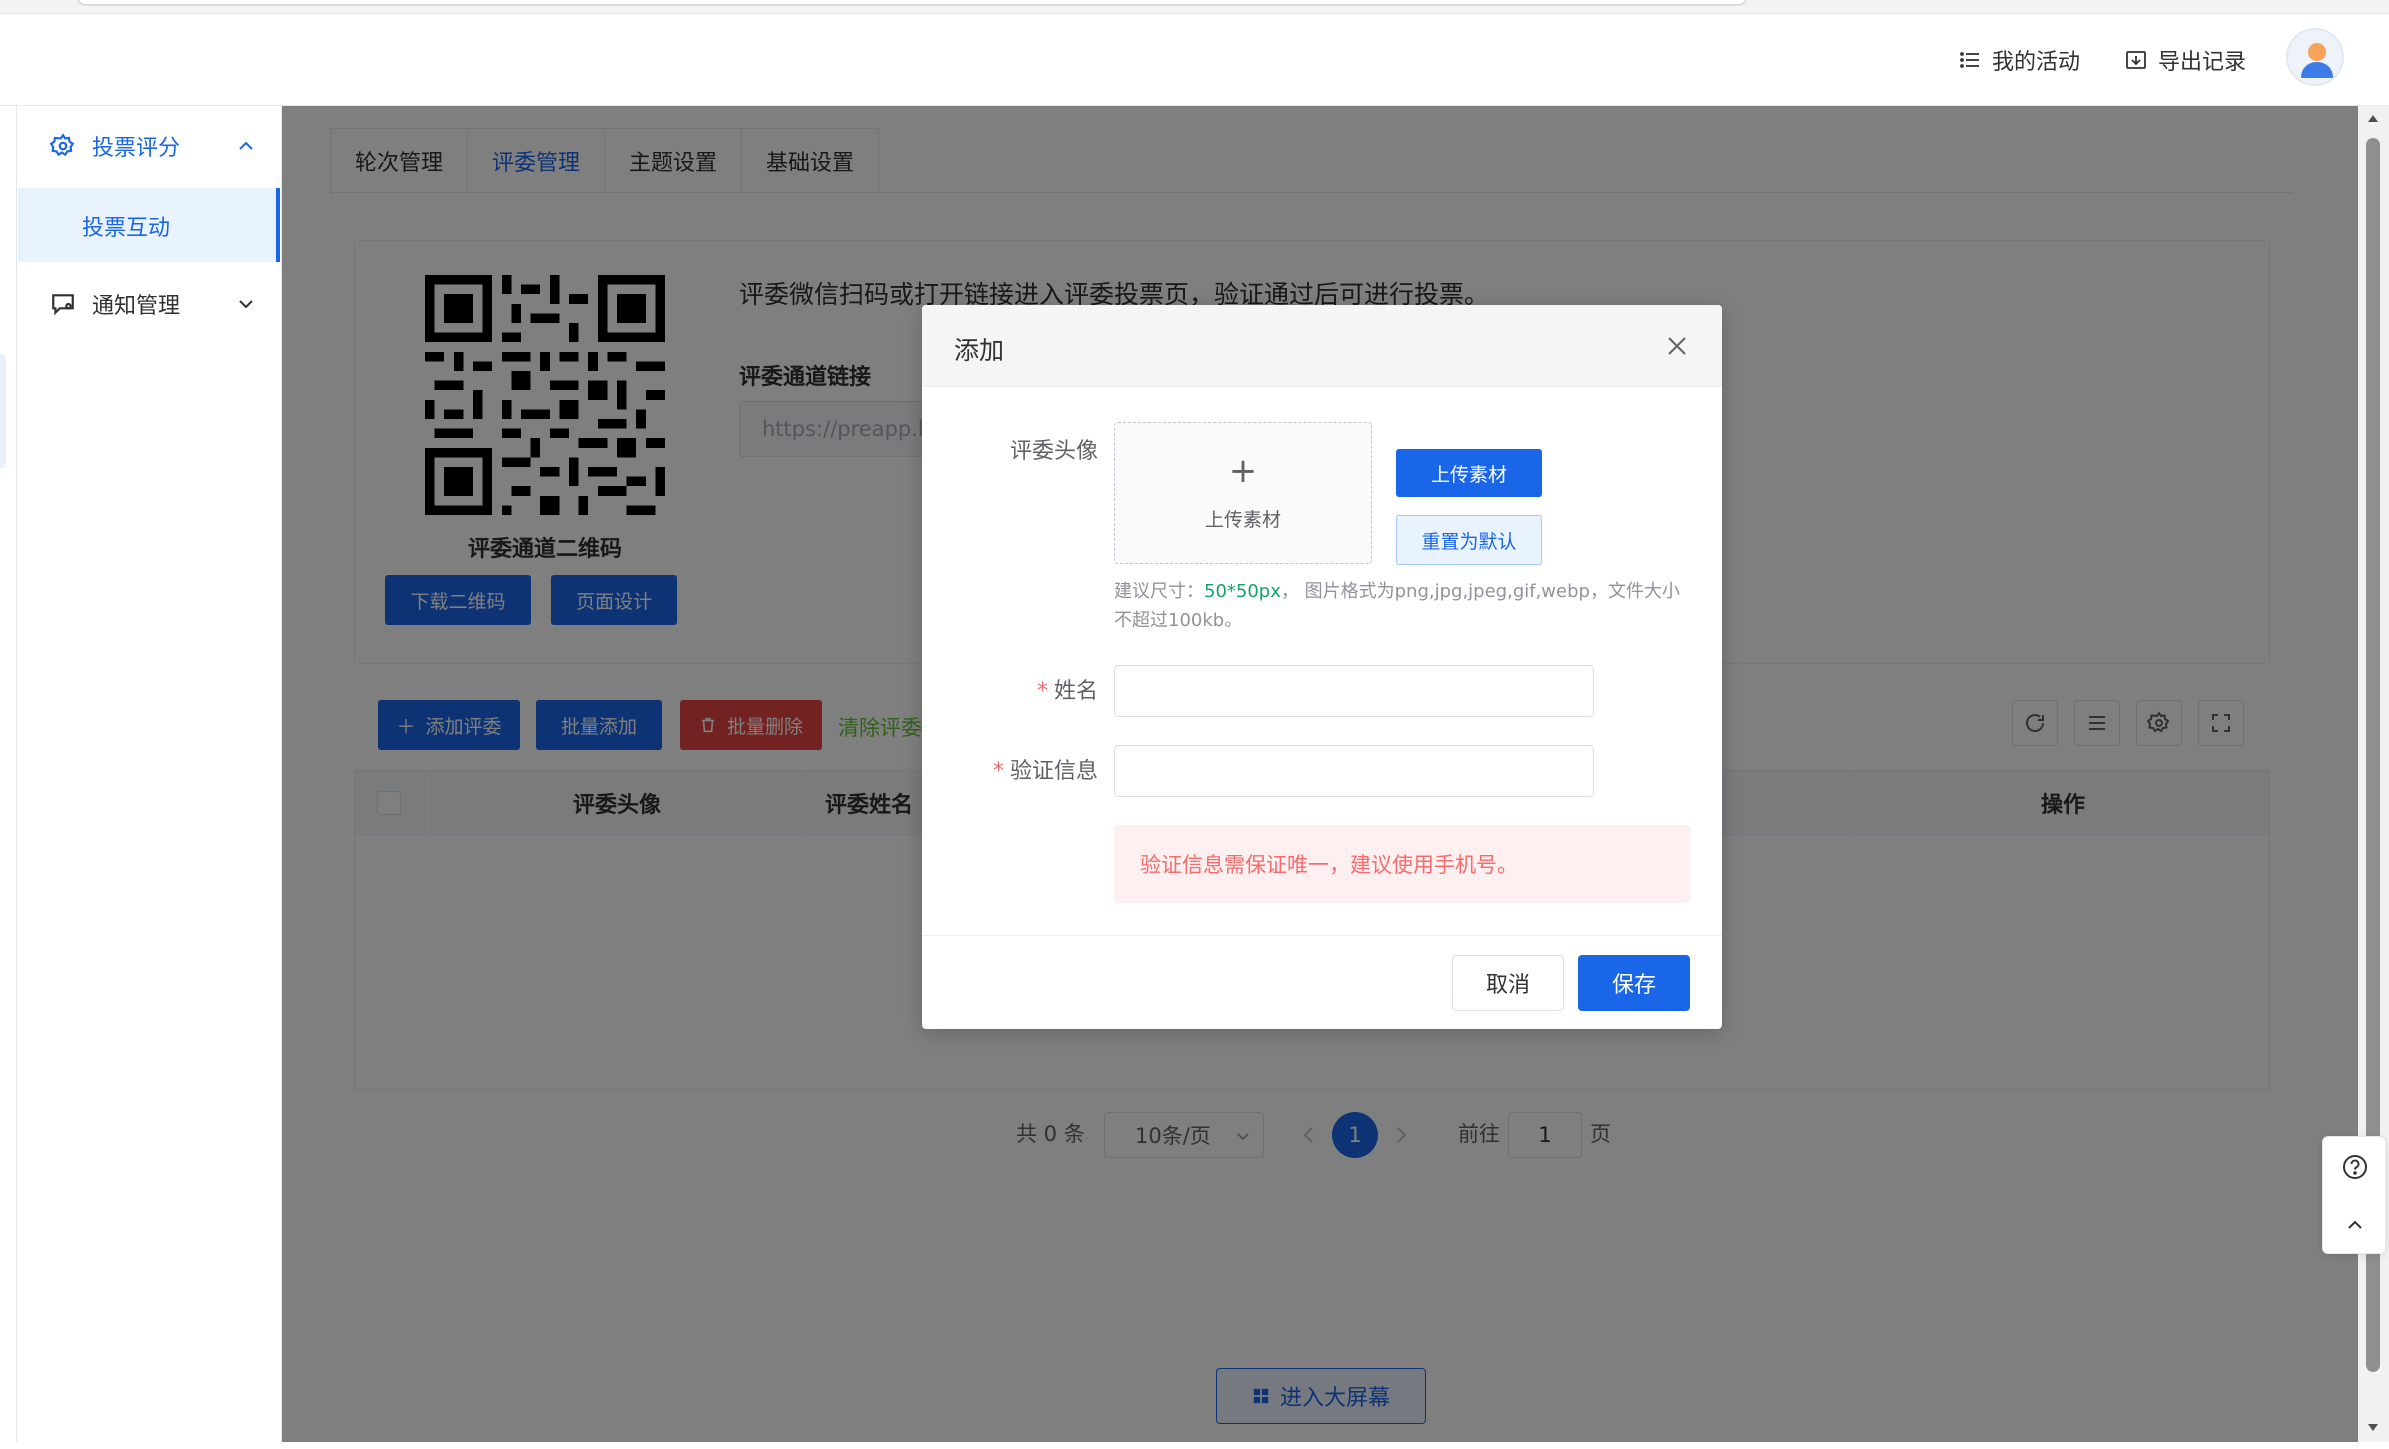 The image size is (2389, 1449). What do you see at coordinates (136, 148) in the screenshot?
I see `sidebar-group-label: 投票评分` at bounding box center [136, 148].